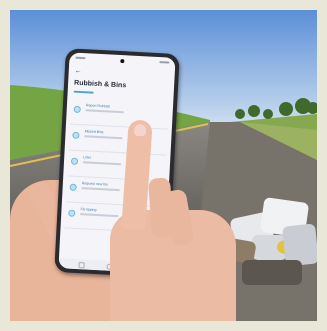 The height and width of the screenshot is (331, 327). What do you see at coordinates (95, 184) in the screenshot?
I see `menu-item-label: Request new bin` at bounding box center [95, 184].